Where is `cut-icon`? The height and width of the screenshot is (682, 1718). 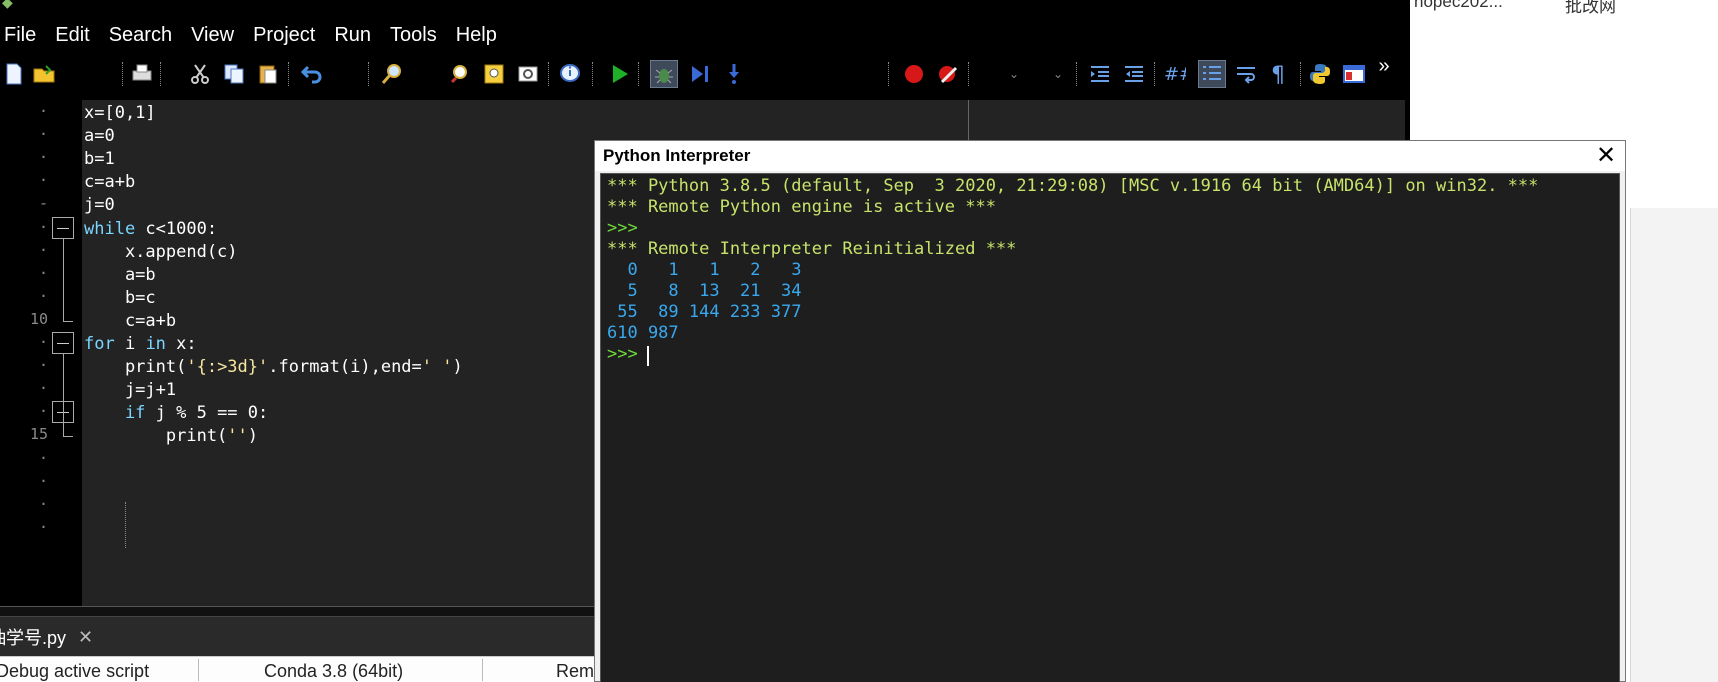 cut-icon is located at coordinates (200, 74).